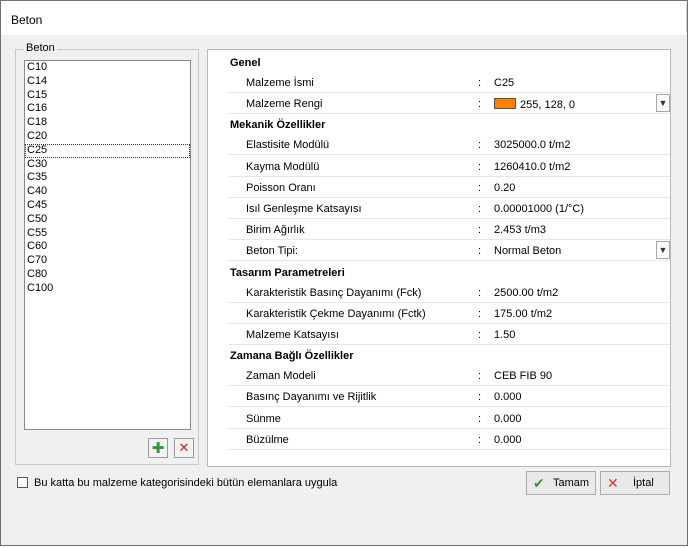  I want to click on property-value: 175.00 t/m2, so click(523, 314).